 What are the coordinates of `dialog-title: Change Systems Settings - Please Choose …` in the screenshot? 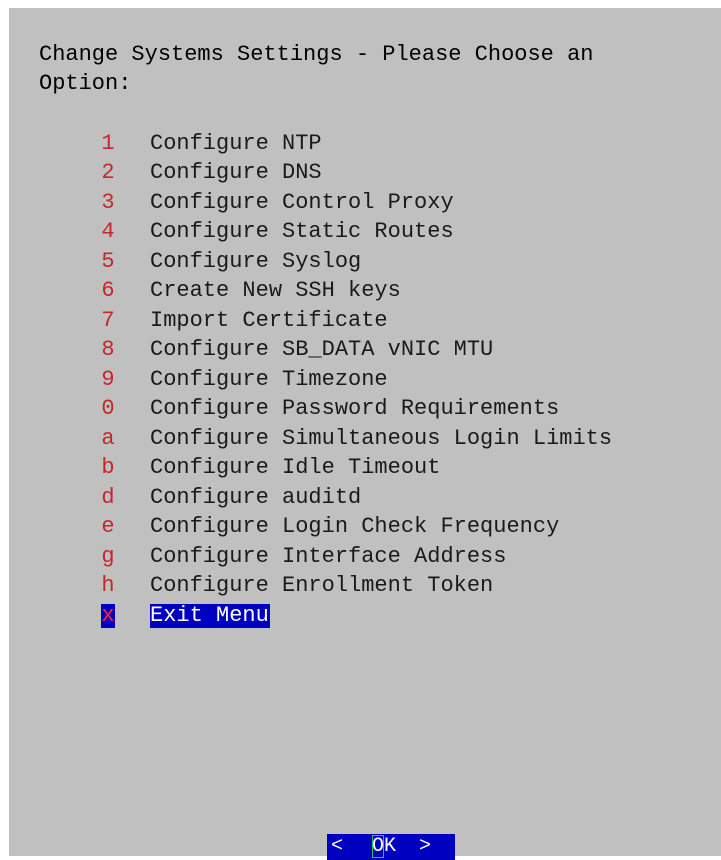 It's located at (316, 69).